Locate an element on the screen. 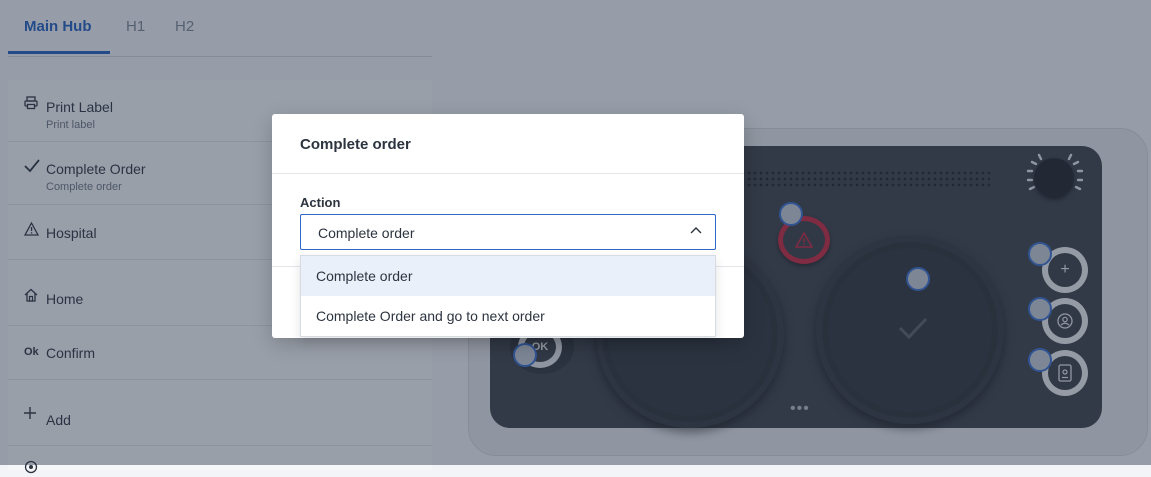 The image size is (1151, 477). dialog-divider is located at coordinates (508, 173).